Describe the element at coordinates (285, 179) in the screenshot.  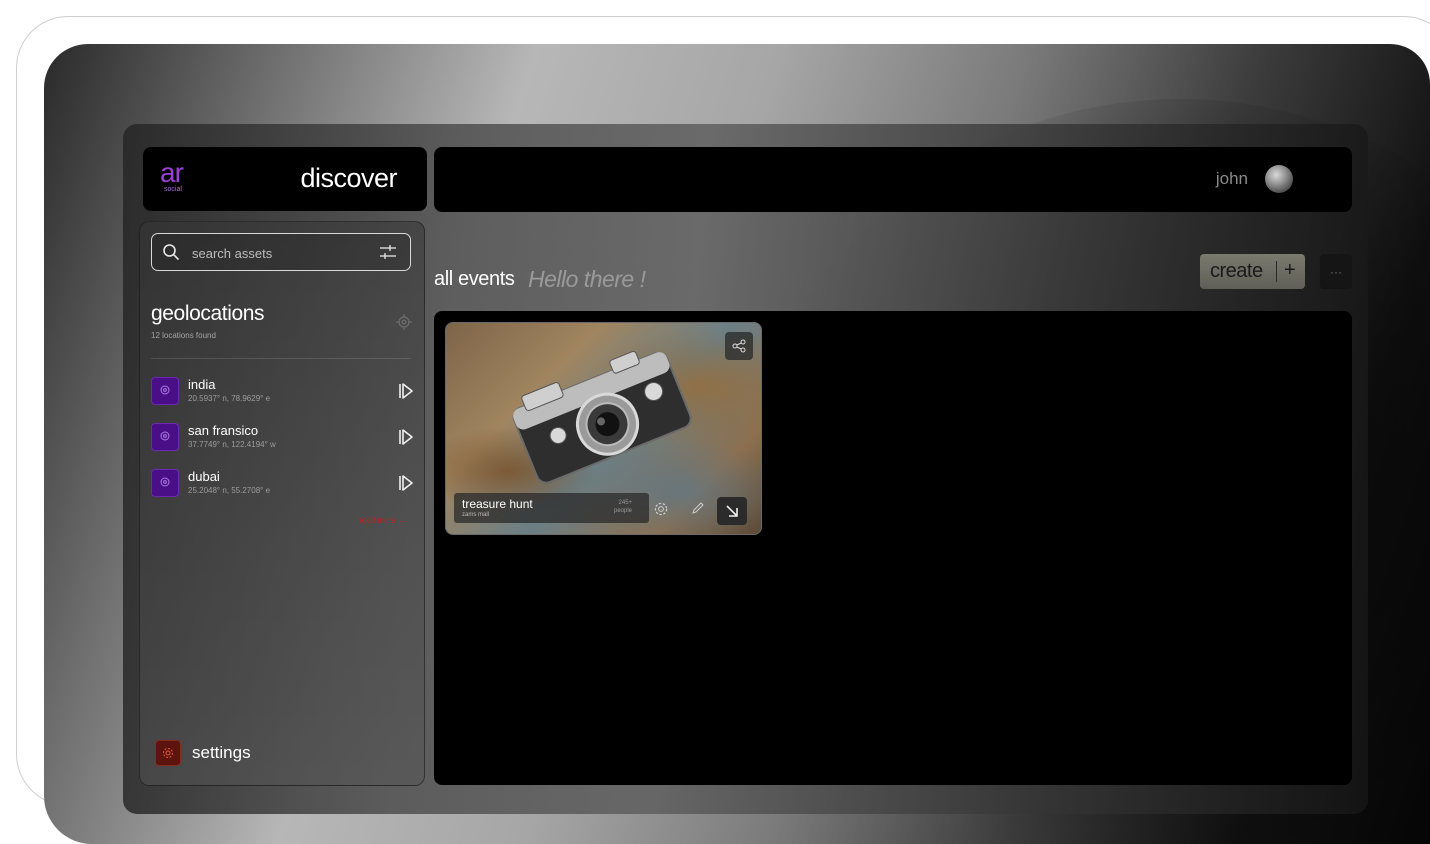
I see `brand-bar: ar social discover` at that location.